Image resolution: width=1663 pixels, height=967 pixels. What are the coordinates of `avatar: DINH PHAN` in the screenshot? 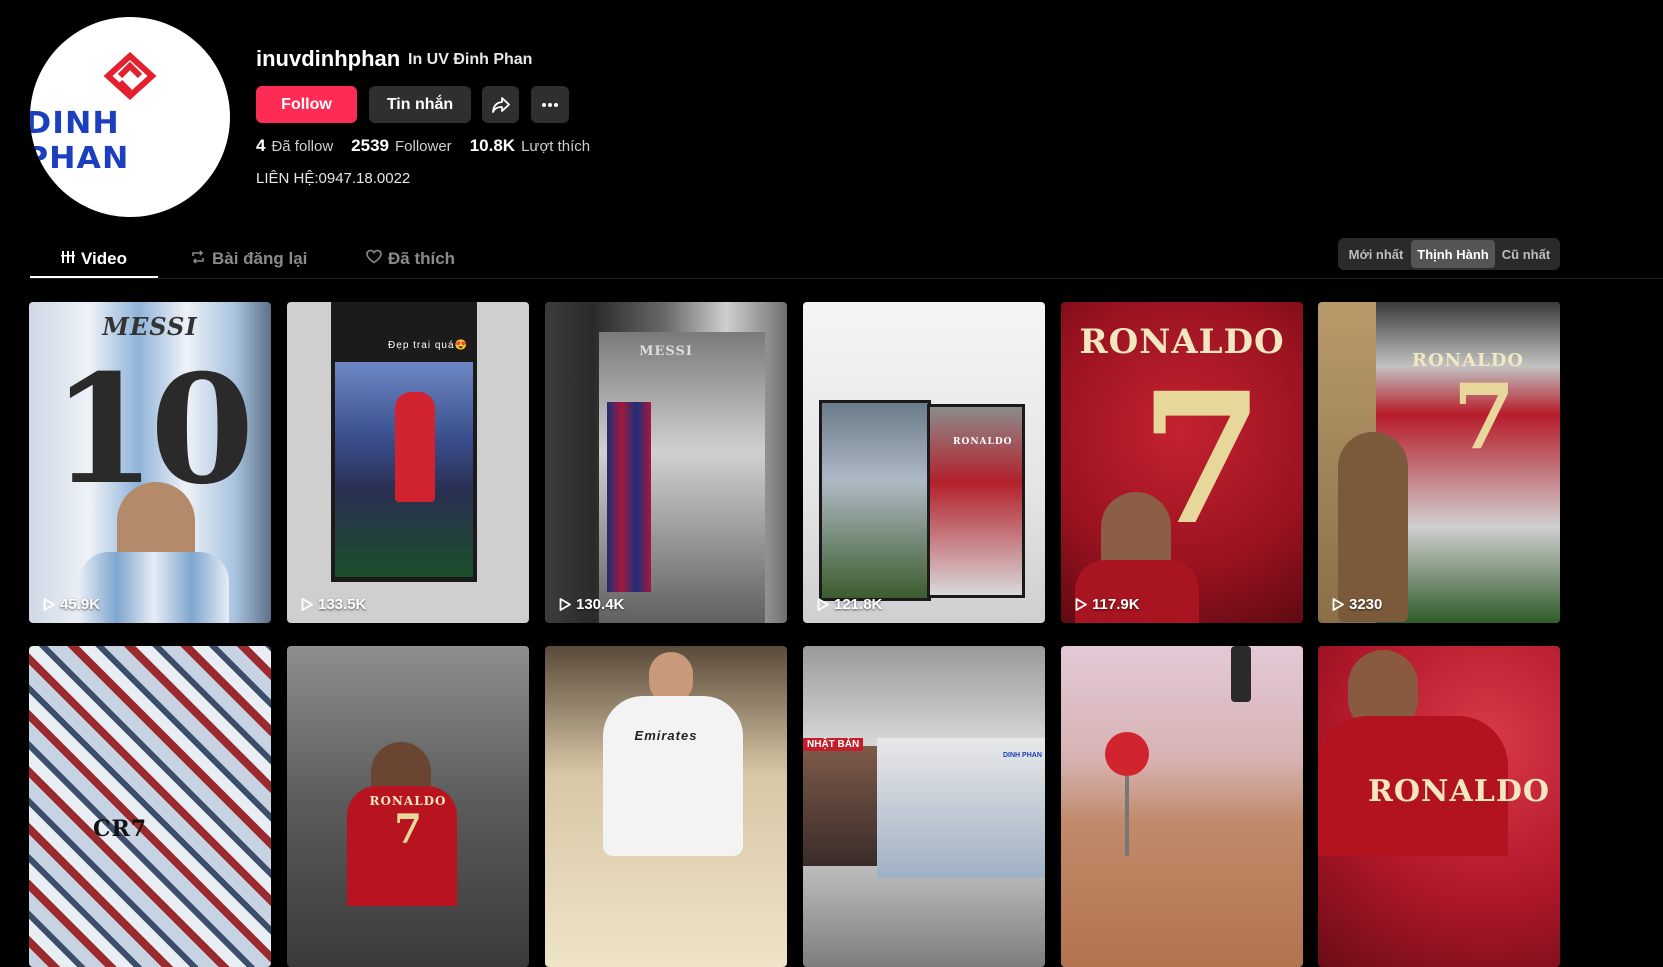 It's located at (130, 117).